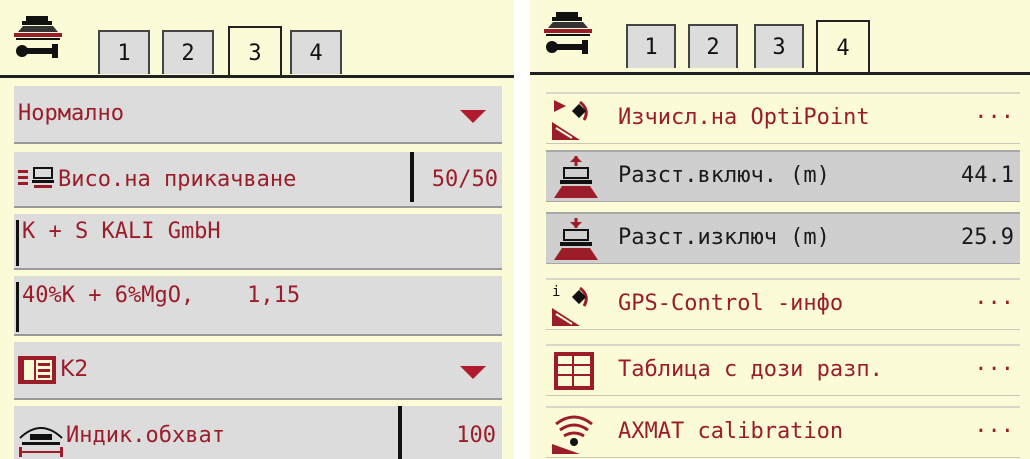 The image size is (1030, 459). Describe the element at coordinates (36, 177) in the screenshot. I see `hitch-height-icon` at that location.